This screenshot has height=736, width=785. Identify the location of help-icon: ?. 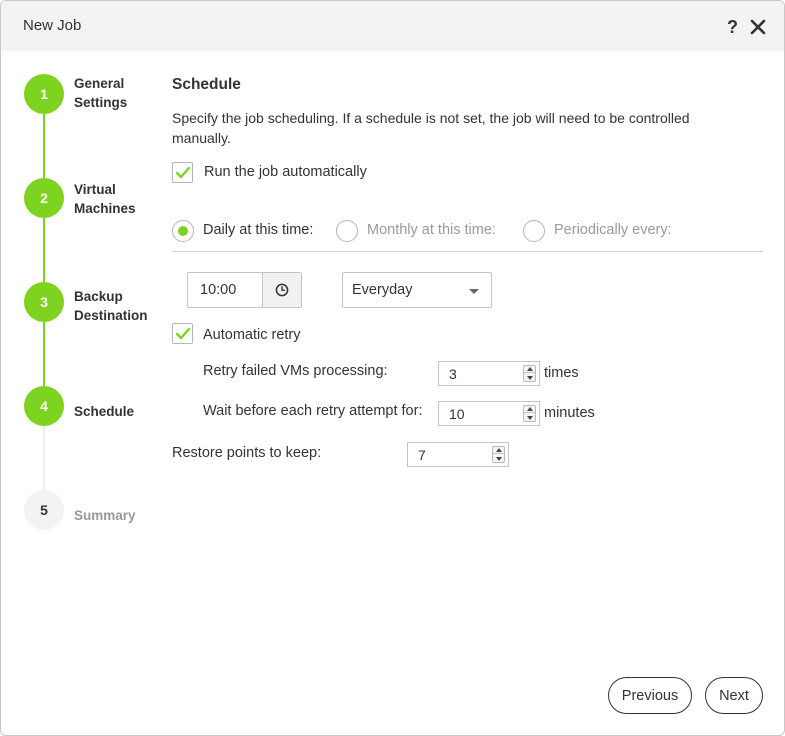
(732, 27).